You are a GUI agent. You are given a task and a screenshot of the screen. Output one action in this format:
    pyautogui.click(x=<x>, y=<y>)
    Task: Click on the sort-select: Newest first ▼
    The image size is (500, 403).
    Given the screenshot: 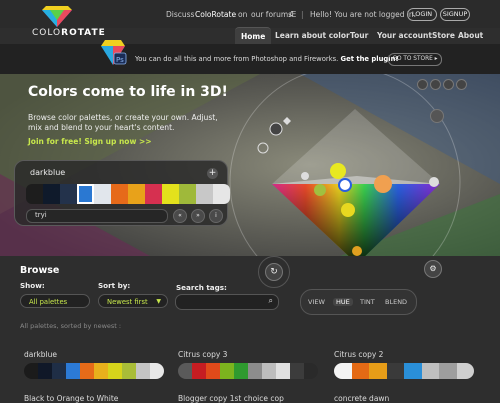 What is the action you would take?
    pyautogui.click(x=133, y=301)
    